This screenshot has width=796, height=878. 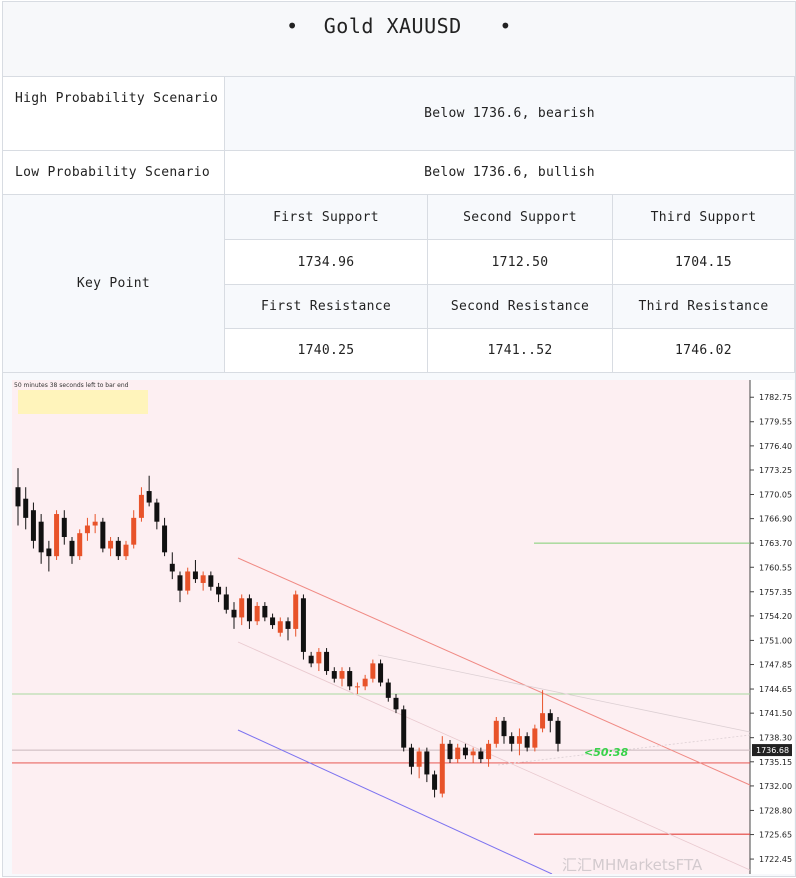 I want to click on y-tick-label: 1747.85, so click(x=775, y=665).